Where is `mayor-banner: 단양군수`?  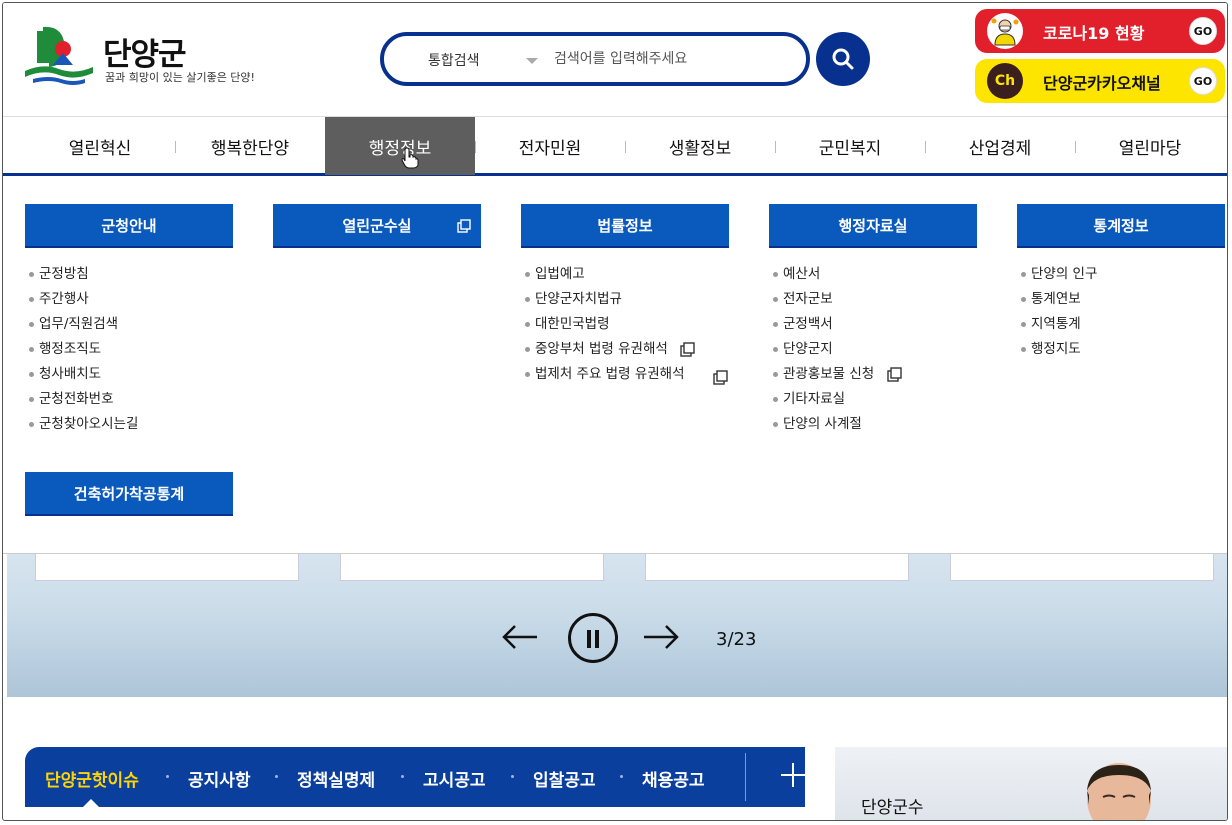 mayor-banner: 단양군수 is located at coordinates (1031, 783).